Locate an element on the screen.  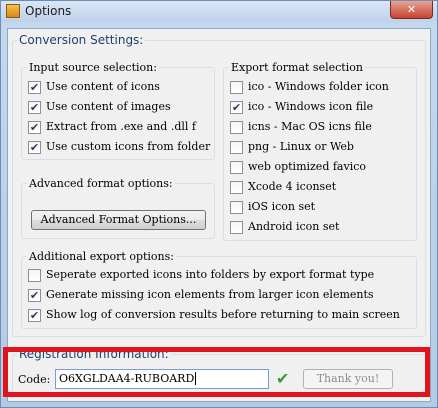
export-format-label-4: web optimized favico is located at coordinates (307, 166).